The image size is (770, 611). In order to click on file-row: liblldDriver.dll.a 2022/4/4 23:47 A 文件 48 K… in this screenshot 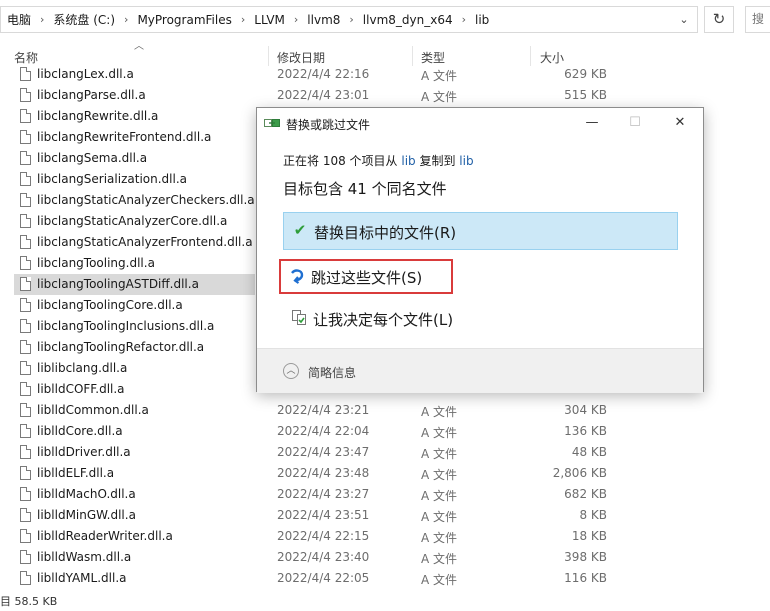, I will do `click(385, 452)`.